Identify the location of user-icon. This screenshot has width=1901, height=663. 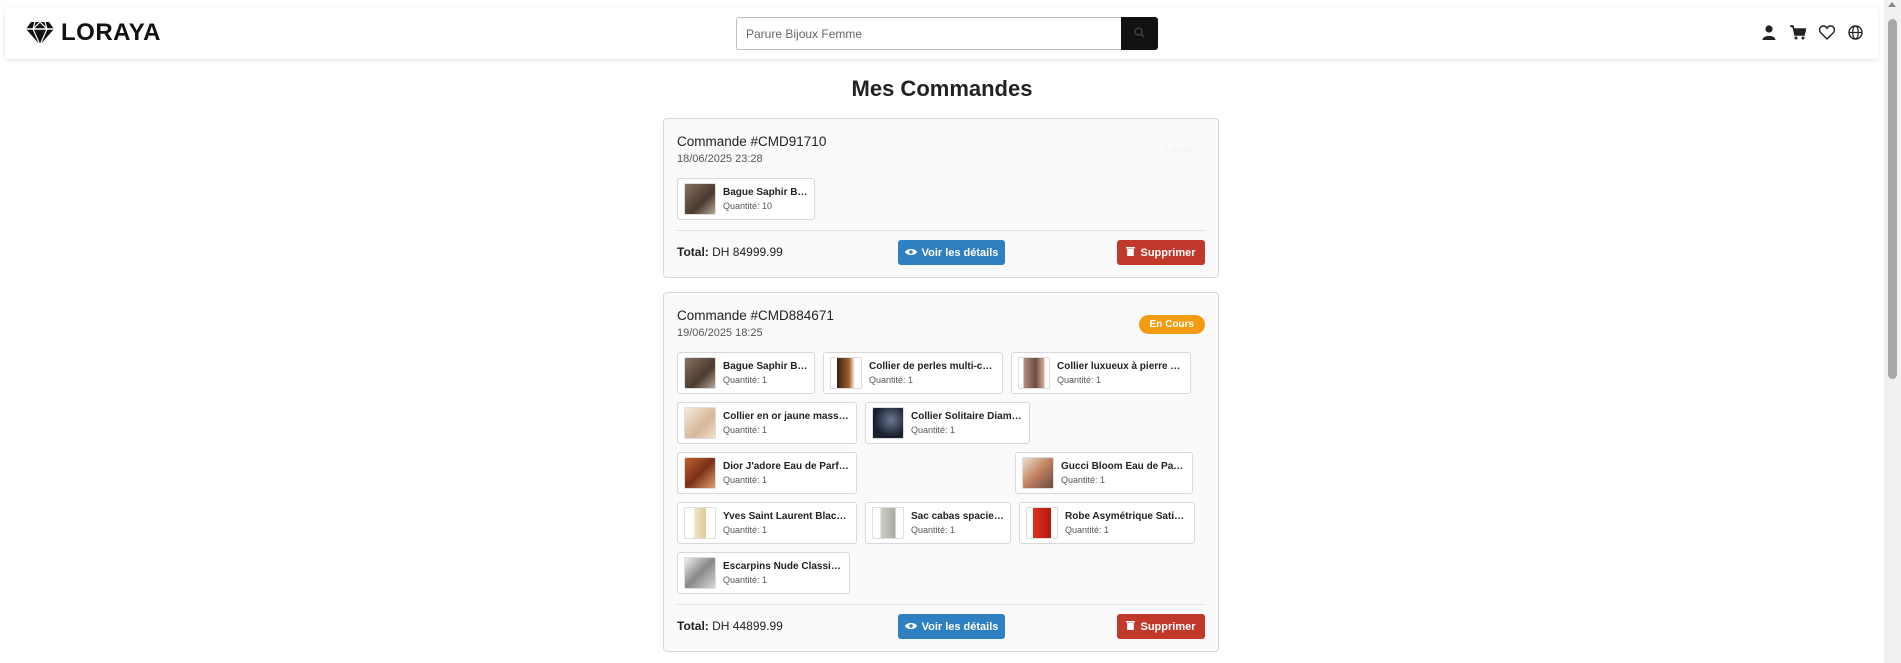
(1768, 32).